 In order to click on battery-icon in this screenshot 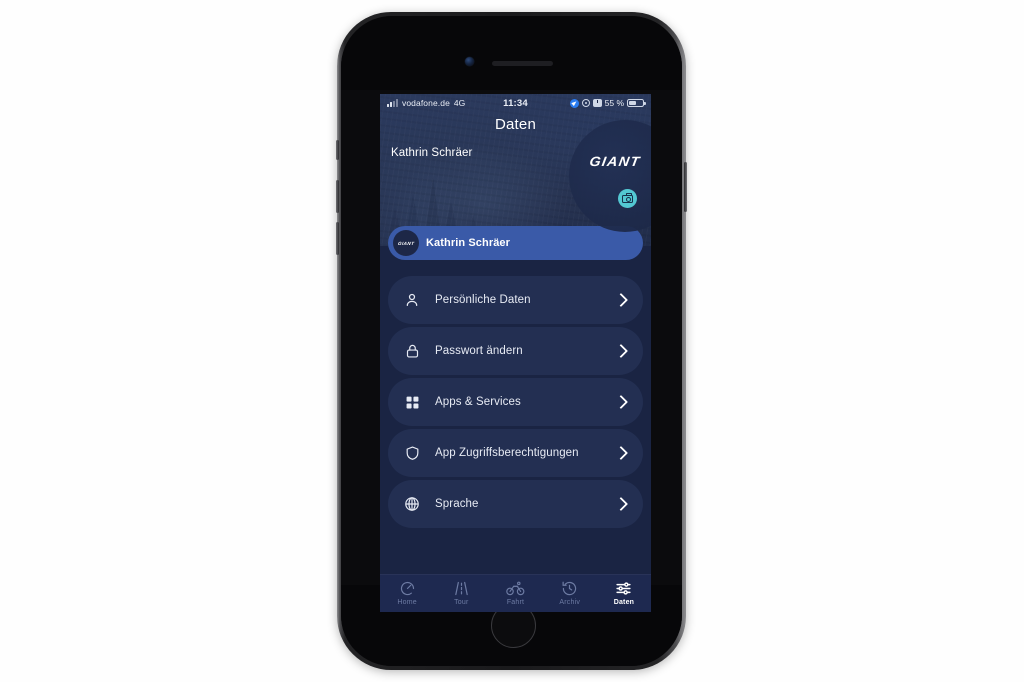, I will do `click(636, 103)`.